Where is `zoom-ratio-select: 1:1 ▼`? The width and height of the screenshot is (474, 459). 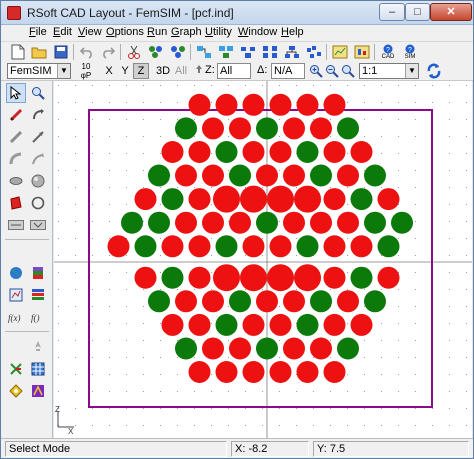
zoom-ratio-select: 1:1 ▼ is located at coordinates (389, 71).